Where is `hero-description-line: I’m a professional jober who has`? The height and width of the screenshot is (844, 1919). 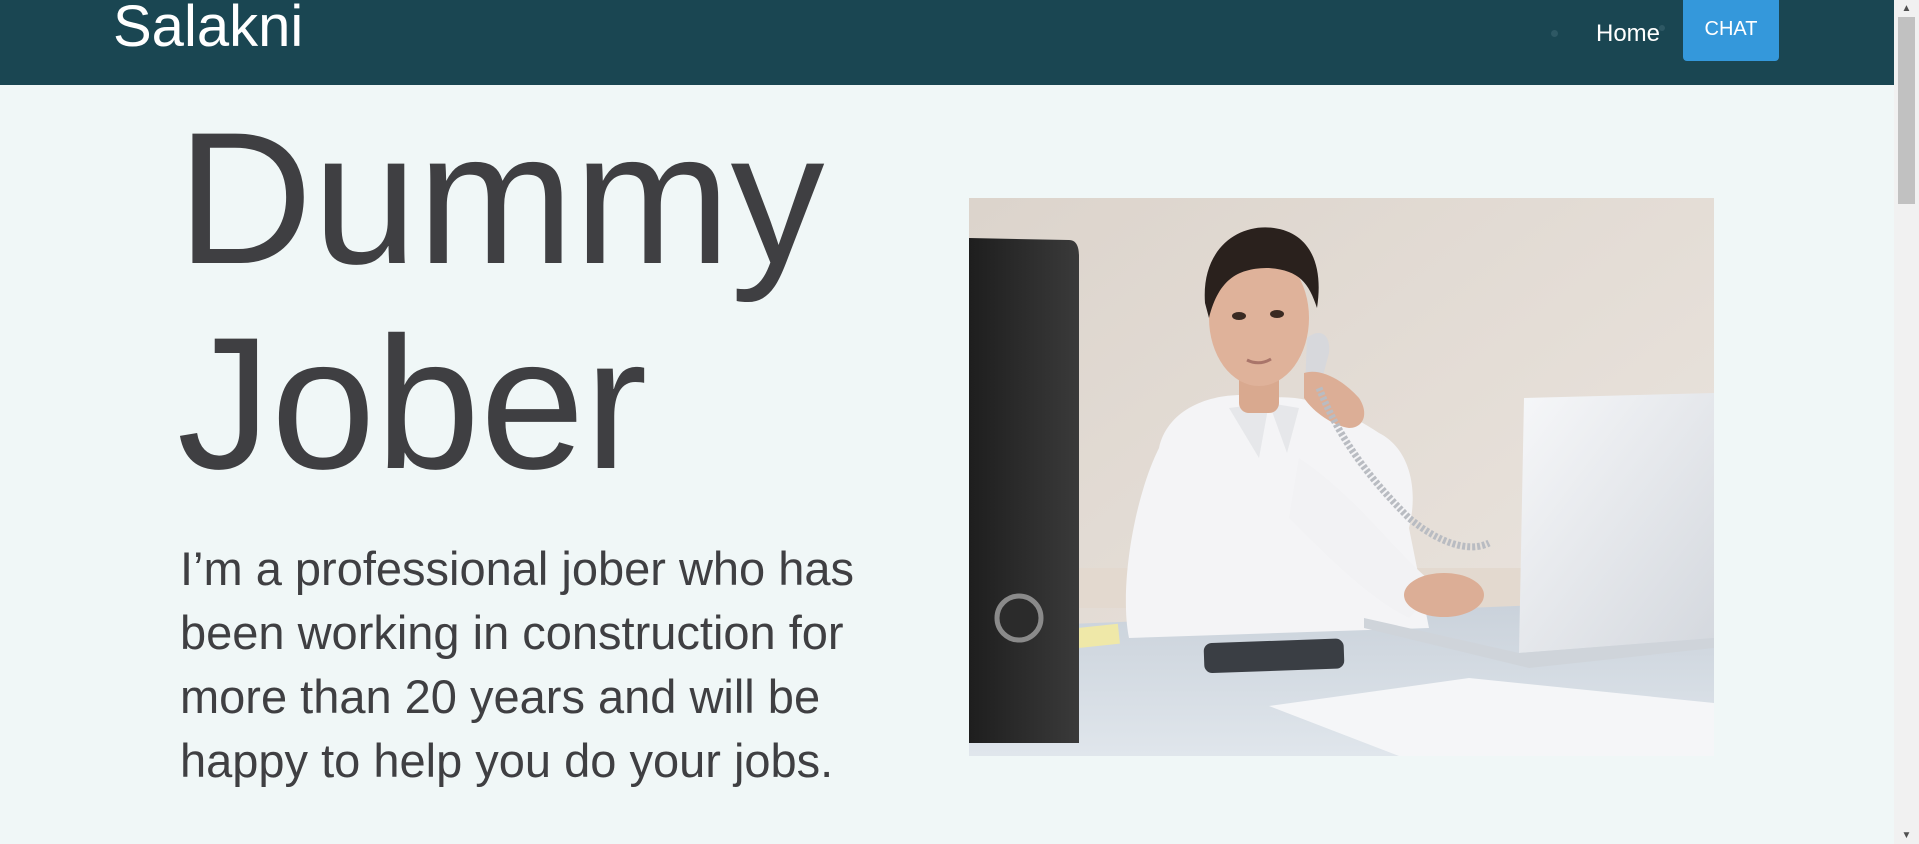 hero-description-line: I’m a professional jober who has is located at coordinates (517, 568).